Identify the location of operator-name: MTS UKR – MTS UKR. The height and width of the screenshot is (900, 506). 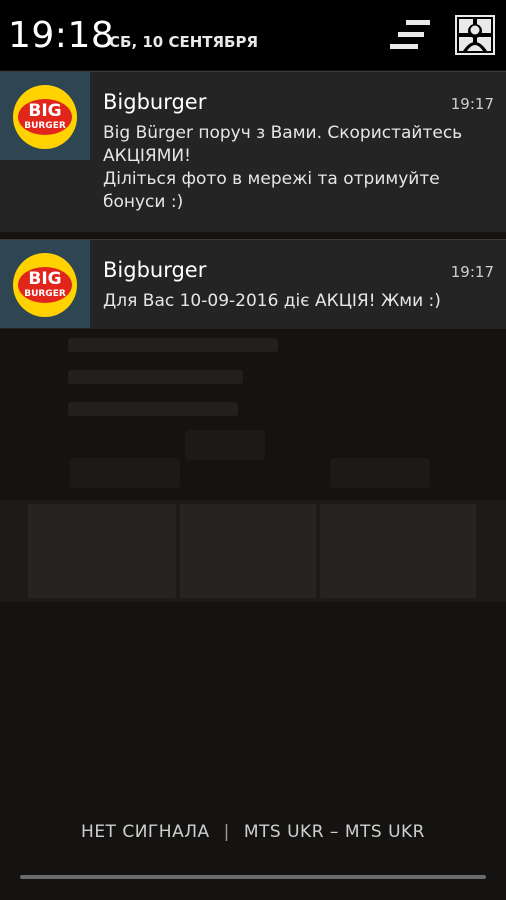
(334, 832).